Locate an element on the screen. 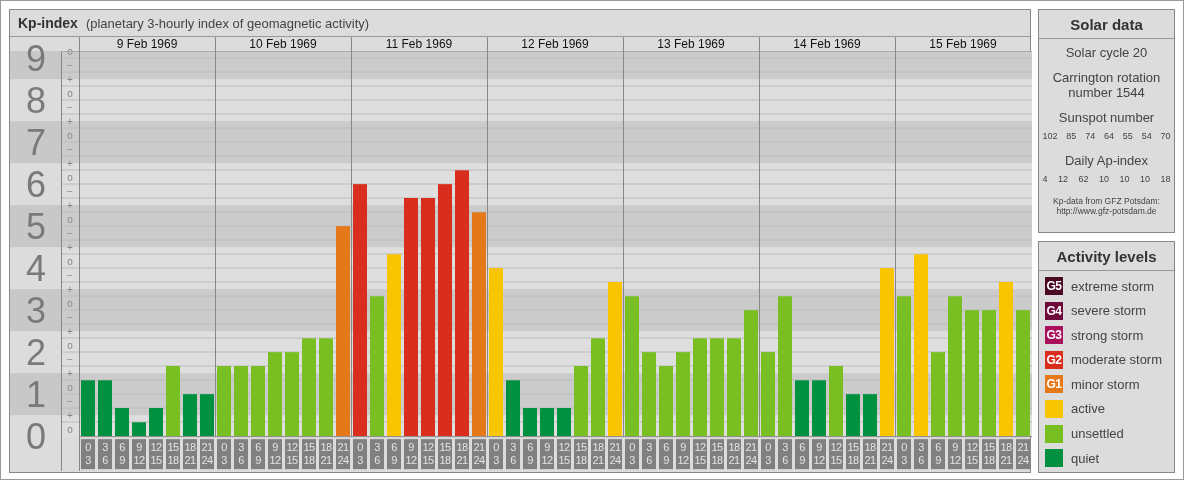  level-label: severe storm is located at coordinates (1109, 311).